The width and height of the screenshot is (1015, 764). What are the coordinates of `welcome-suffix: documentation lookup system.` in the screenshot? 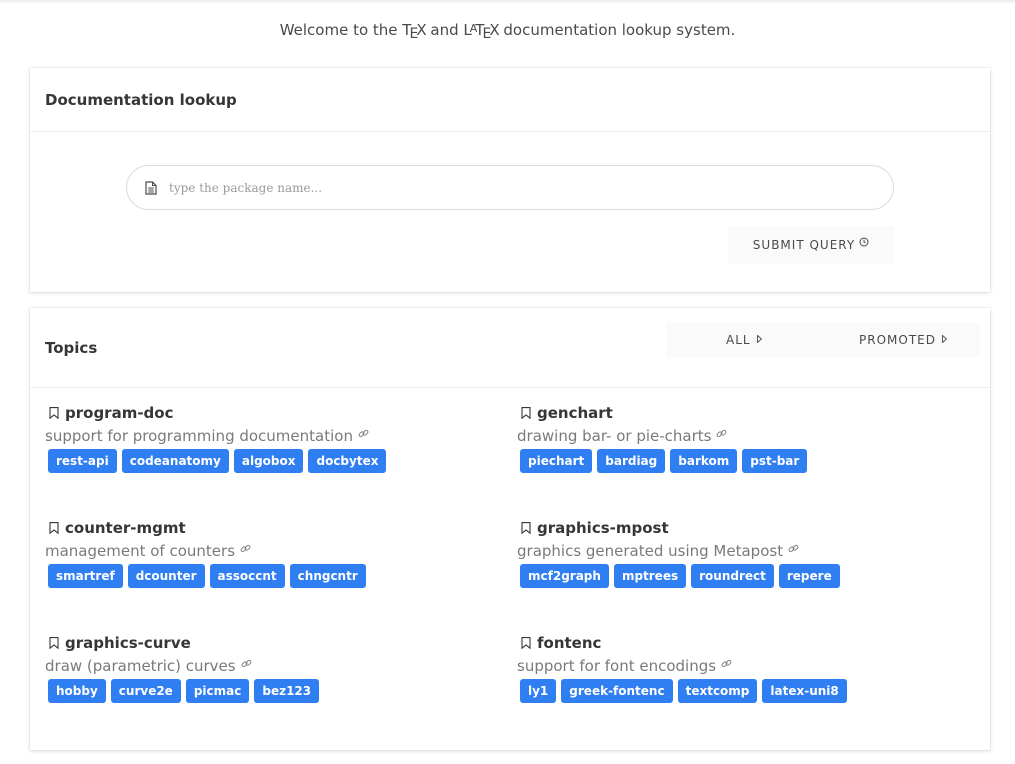 It's located at (619, 30).